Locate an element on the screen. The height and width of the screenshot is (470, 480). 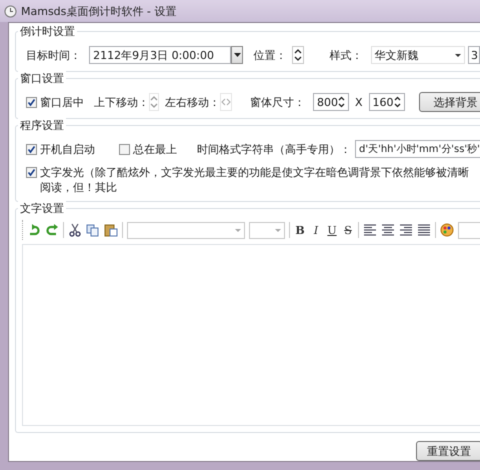
spinner is located at coordinates (298, 55).